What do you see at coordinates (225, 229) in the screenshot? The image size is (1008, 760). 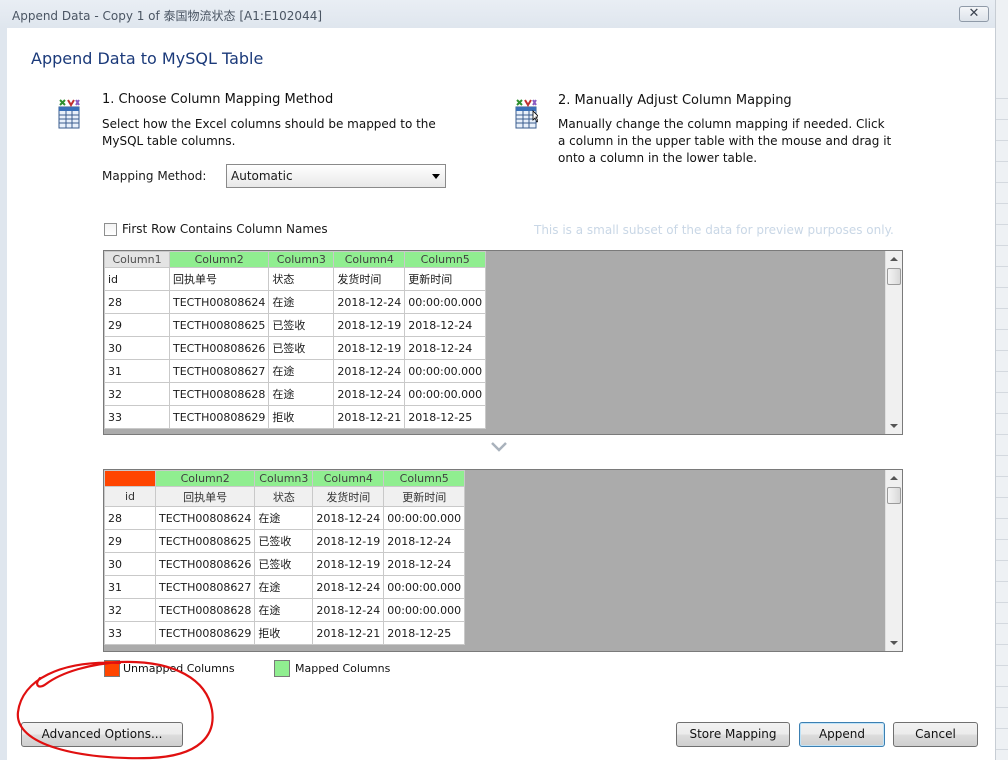 I see `first-row-checkbox-label: First Row Contains Column Names` at bounding box center [225, 229].